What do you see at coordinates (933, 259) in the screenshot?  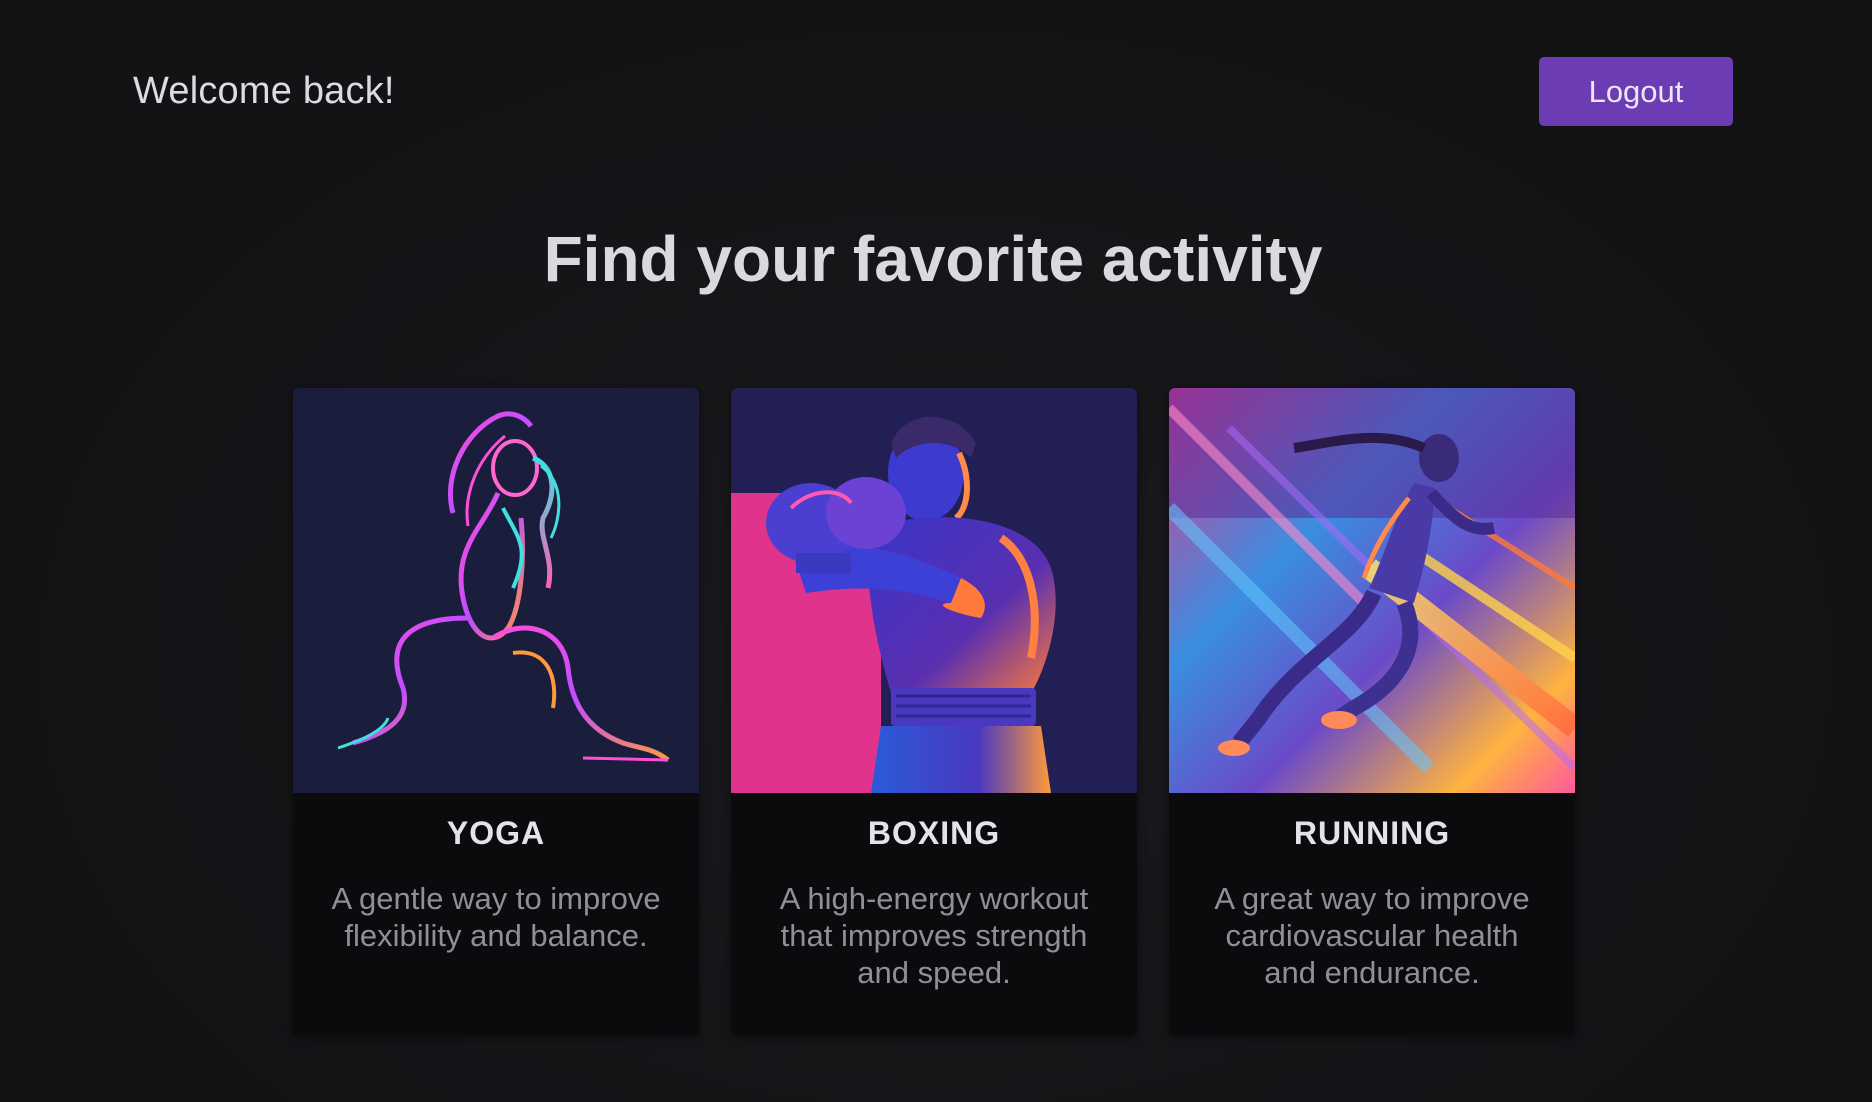 I see `page-title: Find your favorite activity` at bounding box center [933, 259].